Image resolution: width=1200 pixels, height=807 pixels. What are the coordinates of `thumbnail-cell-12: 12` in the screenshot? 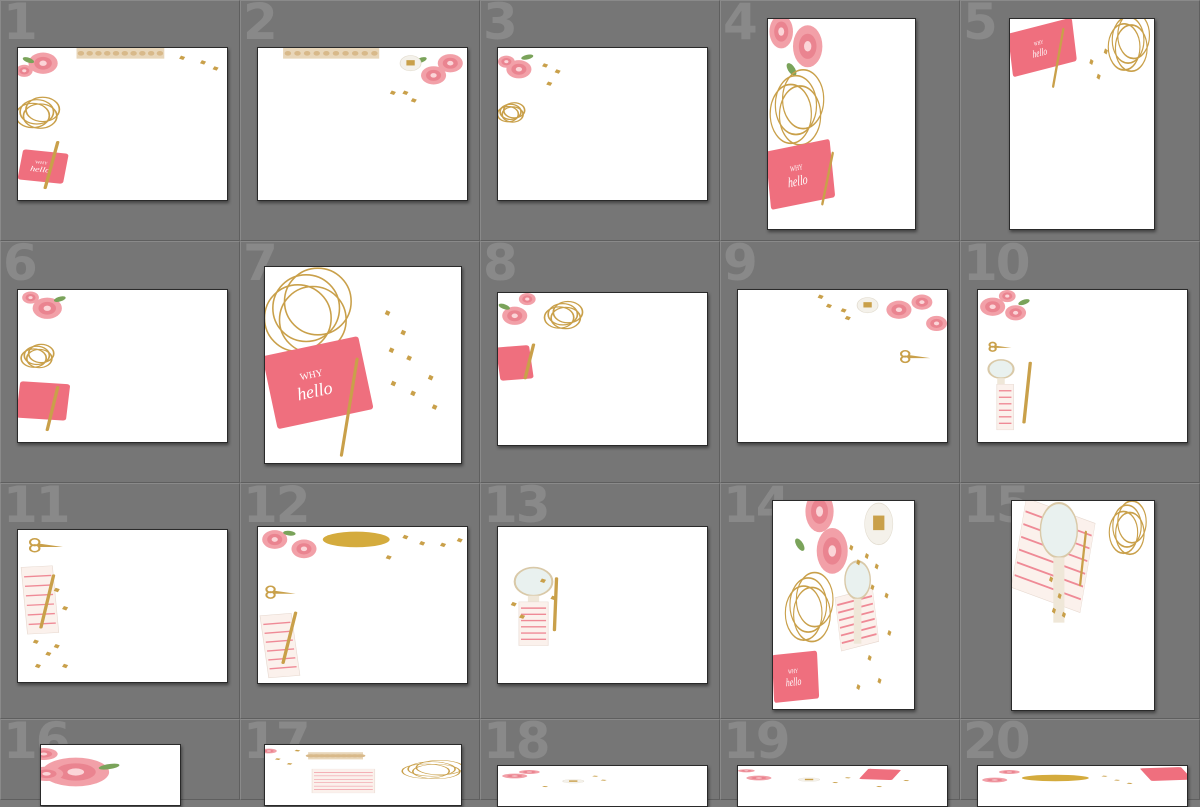 It's located at (360, 597).